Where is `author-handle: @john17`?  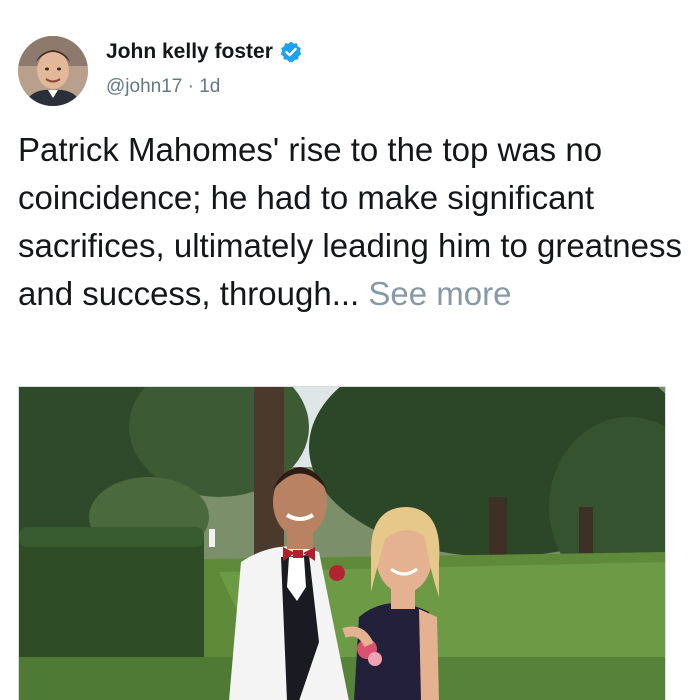
author-handle: @john17 is located at coordinates (144, 87).